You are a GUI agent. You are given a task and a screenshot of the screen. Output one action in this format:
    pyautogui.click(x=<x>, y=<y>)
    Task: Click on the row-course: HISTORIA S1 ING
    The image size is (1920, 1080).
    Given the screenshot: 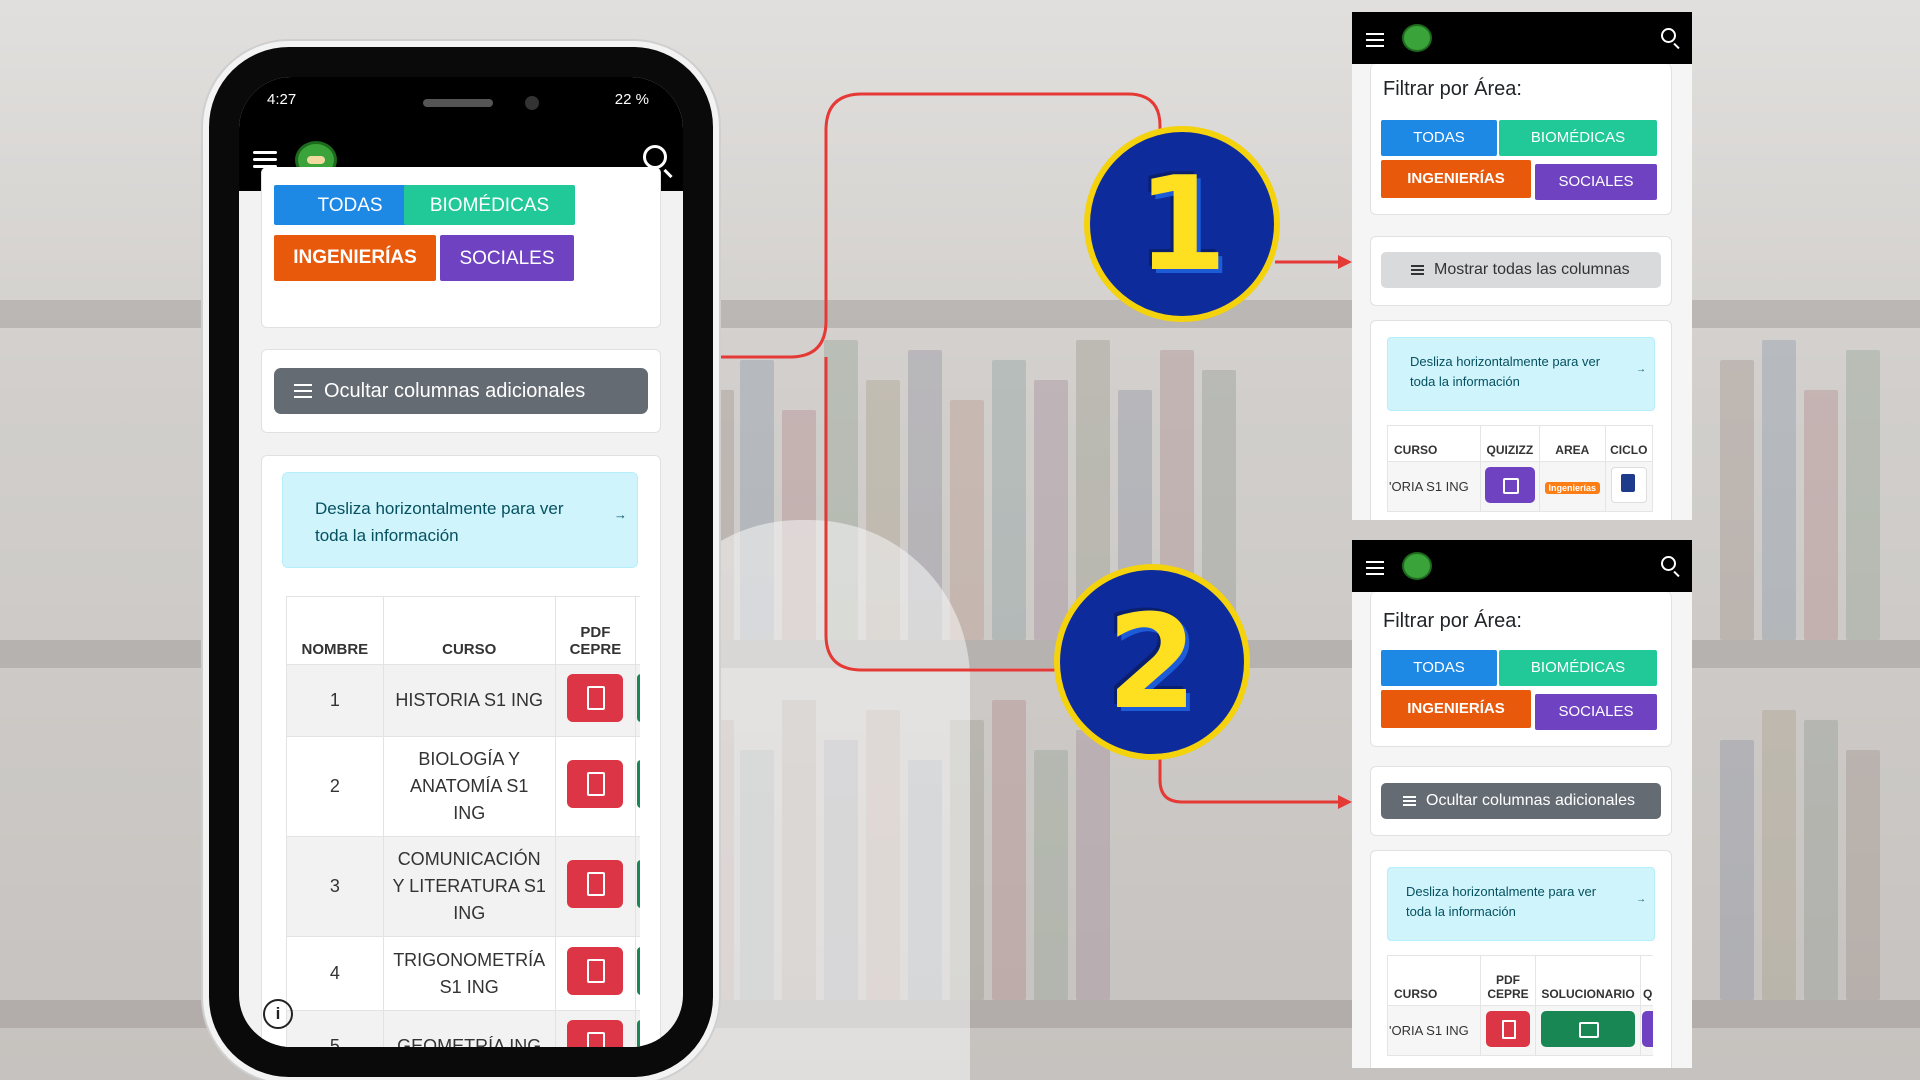 What is the action you would take?
    pyautogui.click(x=469, y=700)
    